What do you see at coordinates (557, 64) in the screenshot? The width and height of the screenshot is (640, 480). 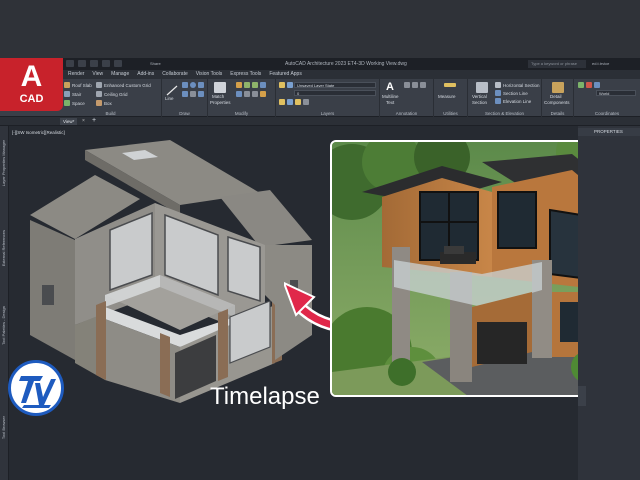 I see `search-input: Type a keyword or phrase` at bounding box center [557, 64].